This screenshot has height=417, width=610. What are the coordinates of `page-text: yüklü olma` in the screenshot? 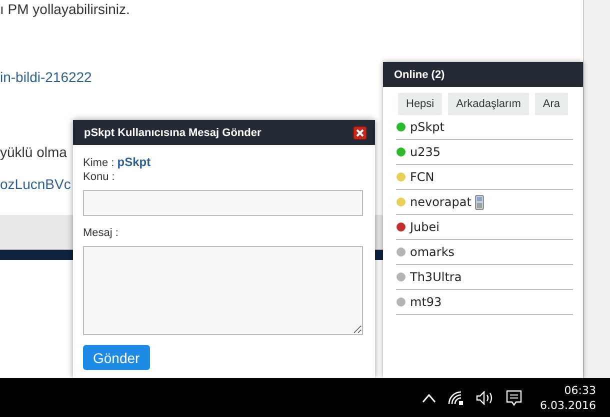 It's located at (33, 152).